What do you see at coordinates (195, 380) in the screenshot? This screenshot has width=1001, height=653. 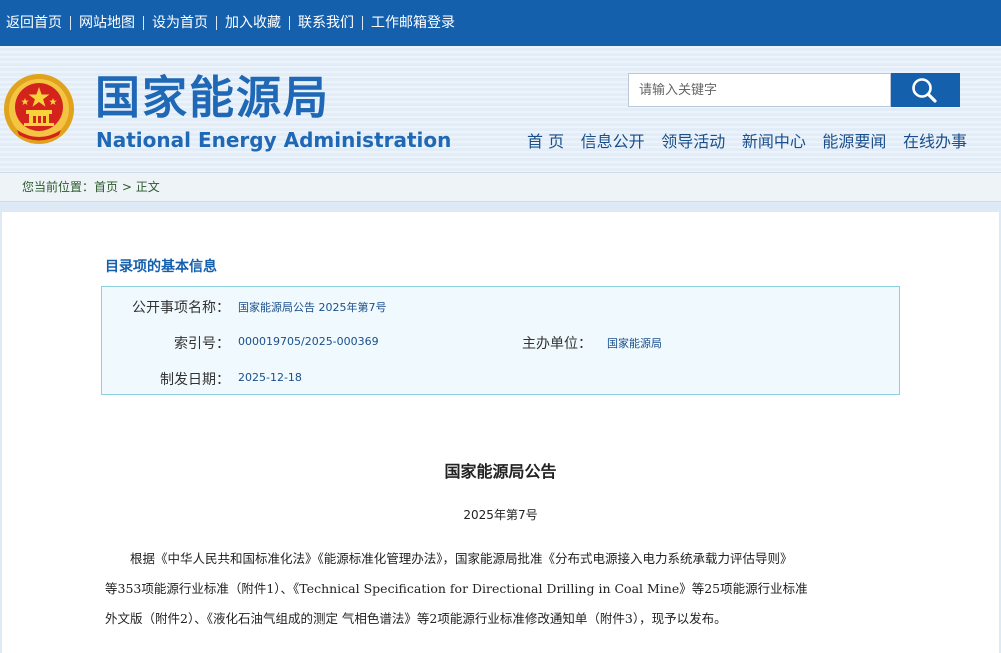 I see `issue-date-label: 制发日期：` at bounding box center [195, 380].